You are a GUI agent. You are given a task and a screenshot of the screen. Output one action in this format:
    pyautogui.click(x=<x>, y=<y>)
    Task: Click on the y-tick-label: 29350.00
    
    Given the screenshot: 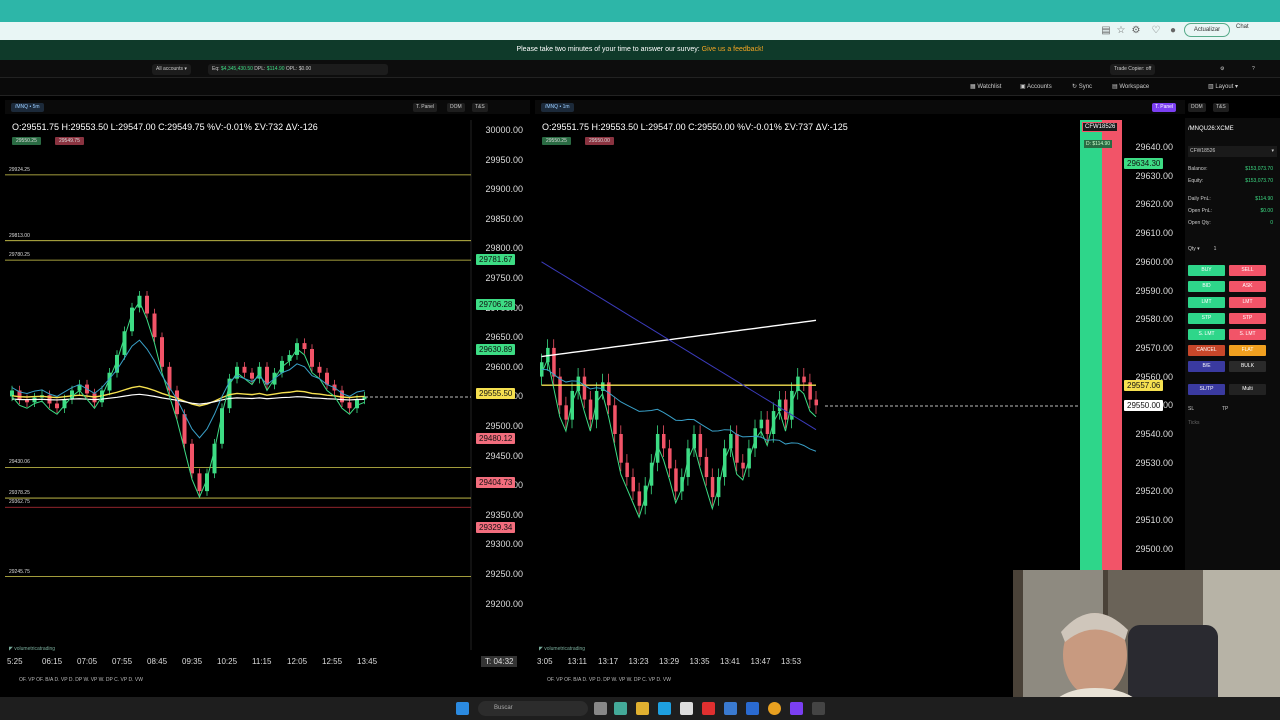 What is the action you would take?
    pyautogui.click(x=504, y=514)
    